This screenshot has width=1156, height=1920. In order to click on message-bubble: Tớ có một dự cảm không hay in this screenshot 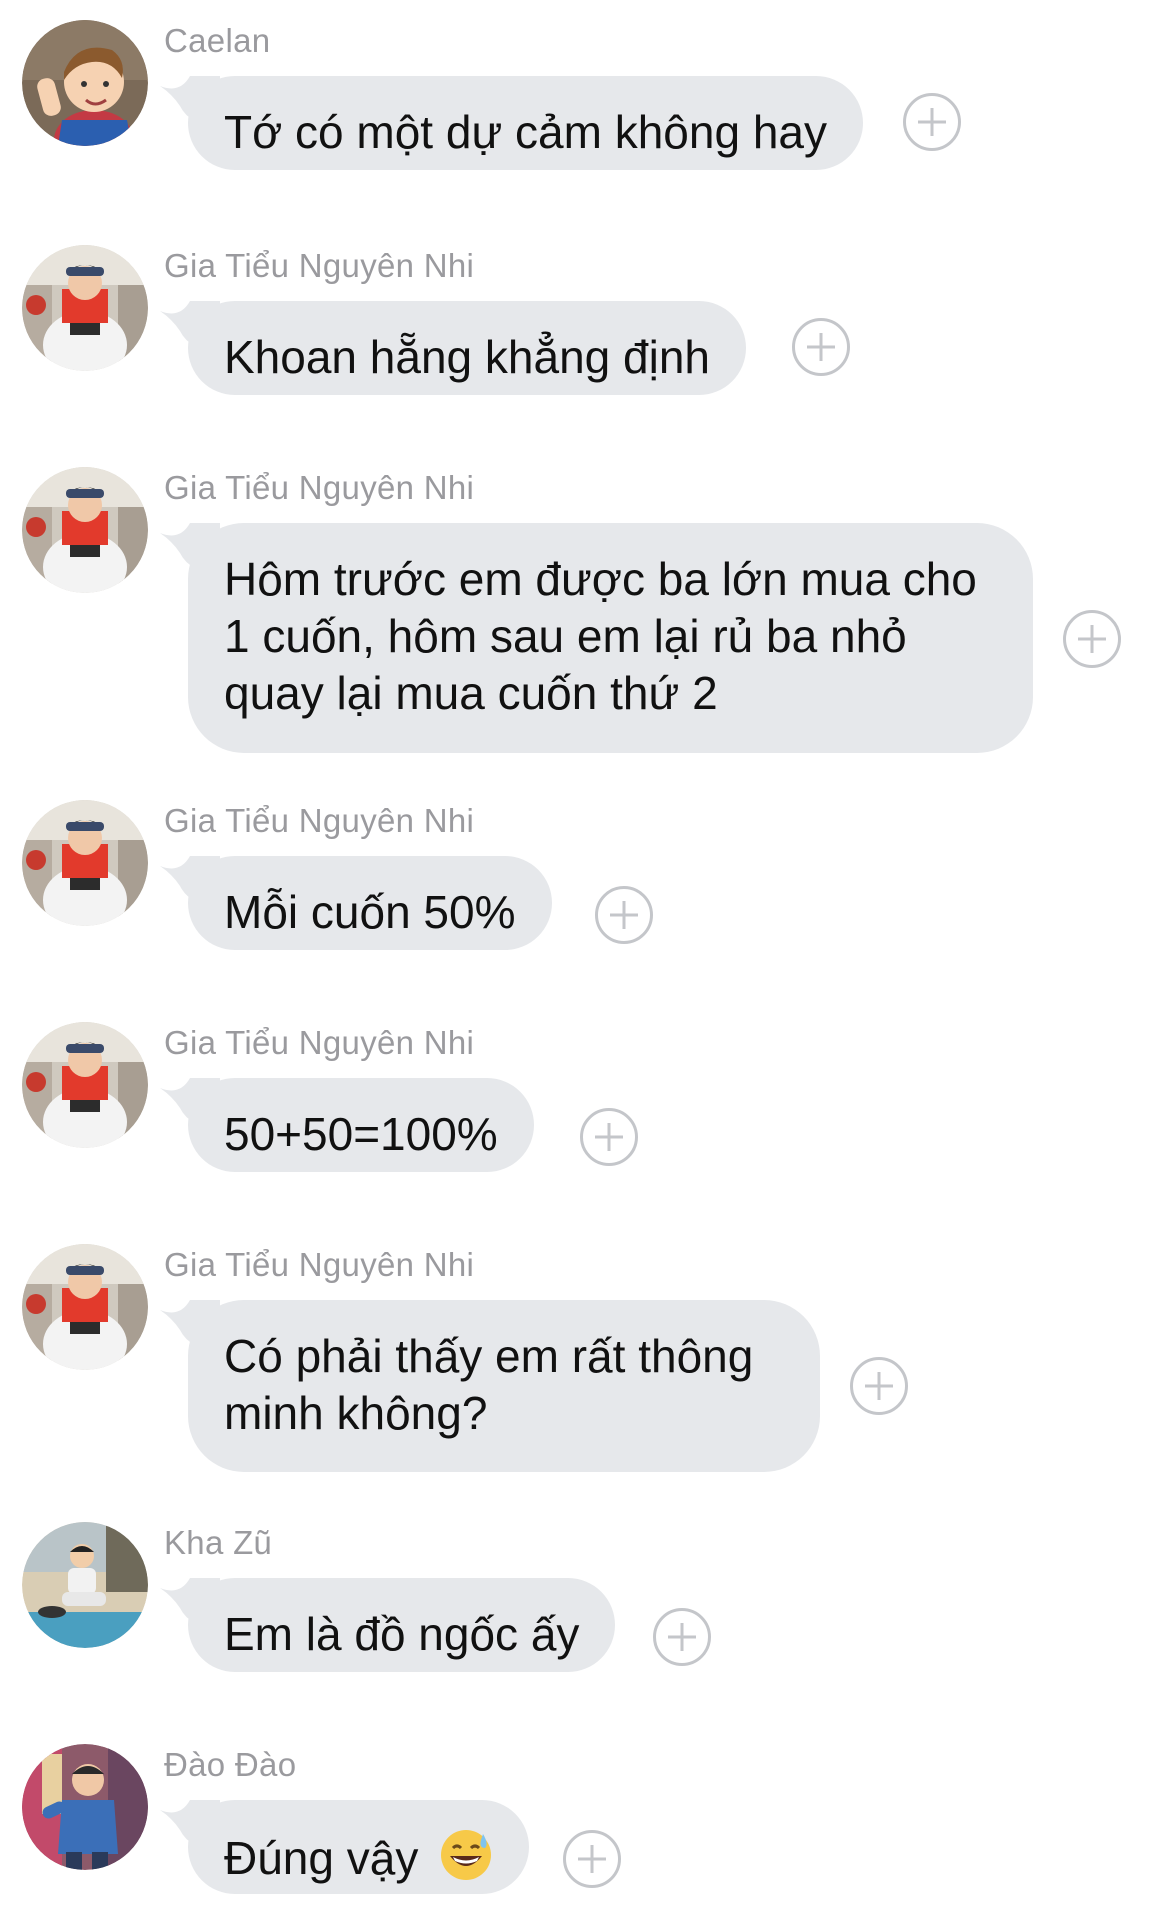, I will do `click(525, 123)`.